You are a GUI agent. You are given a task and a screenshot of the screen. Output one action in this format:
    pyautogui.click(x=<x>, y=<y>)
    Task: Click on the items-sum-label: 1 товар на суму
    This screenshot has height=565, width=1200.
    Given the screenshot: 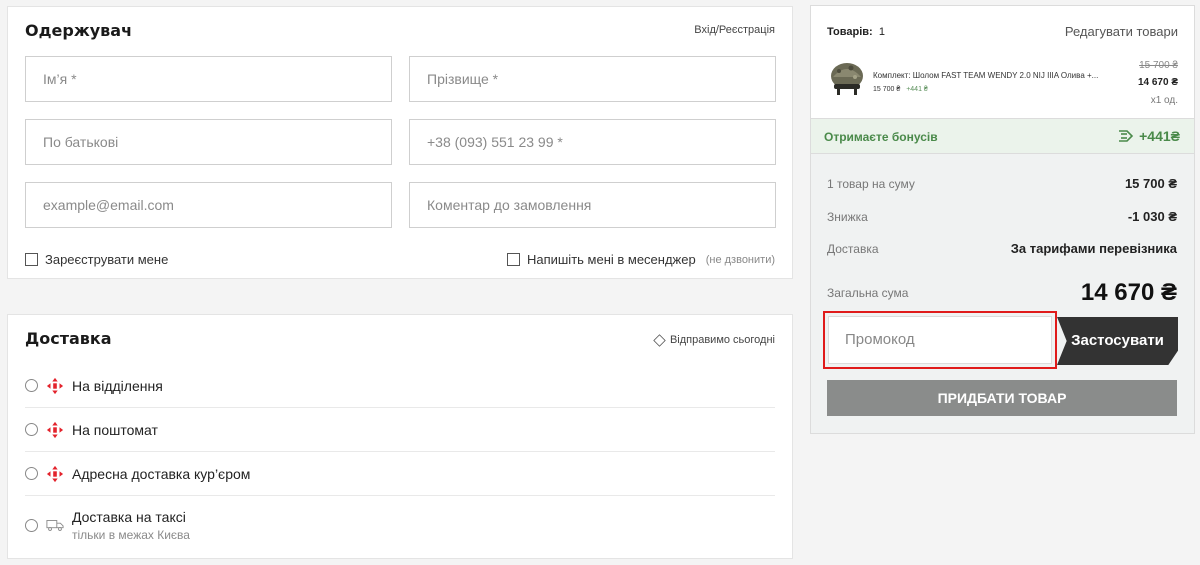 What is the action you would take?
    pyautogui.click(x=871, y=183)
    